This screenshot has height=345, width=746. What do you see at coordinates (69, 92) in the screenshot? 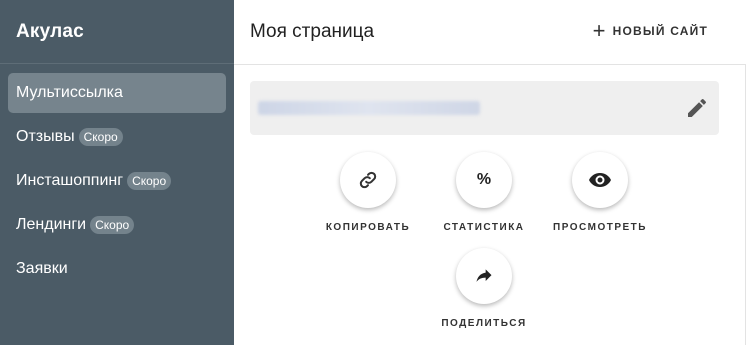
I see `sidebar-item-label: Мультиссылка` at bounding box center [69, 92].